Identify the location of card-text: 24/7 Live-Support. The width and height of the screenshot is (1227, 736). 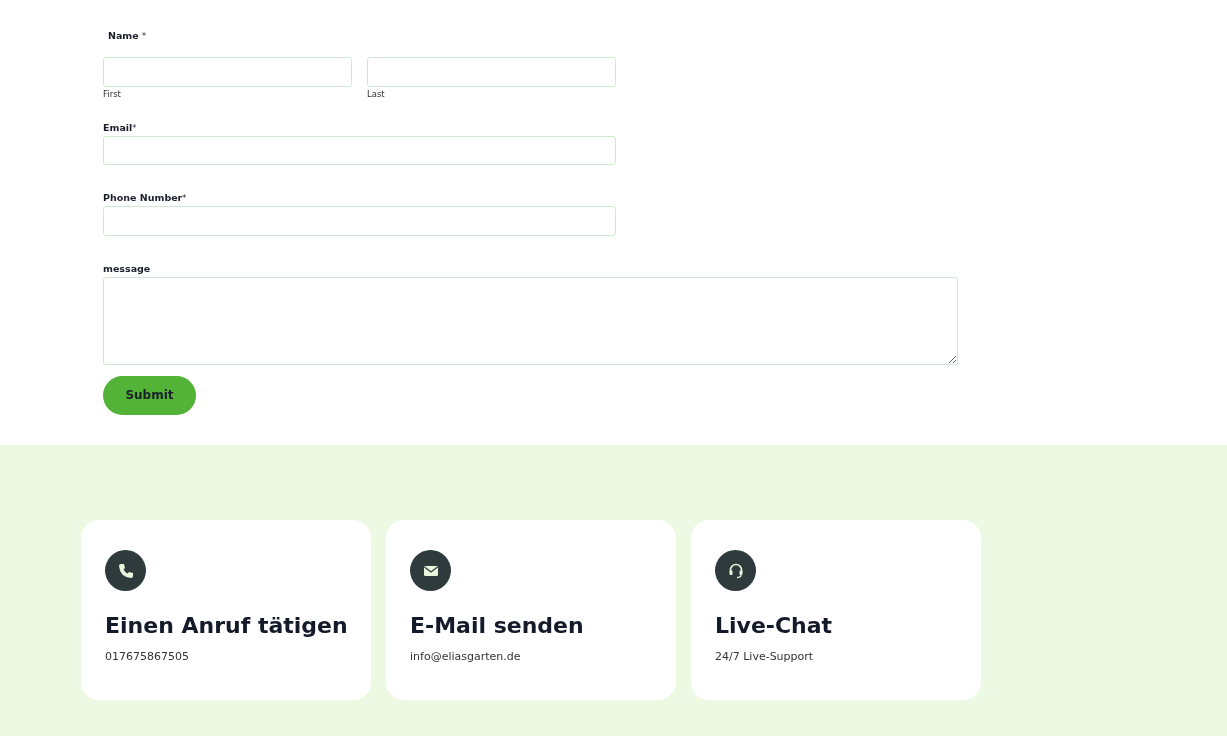
(765, 656).